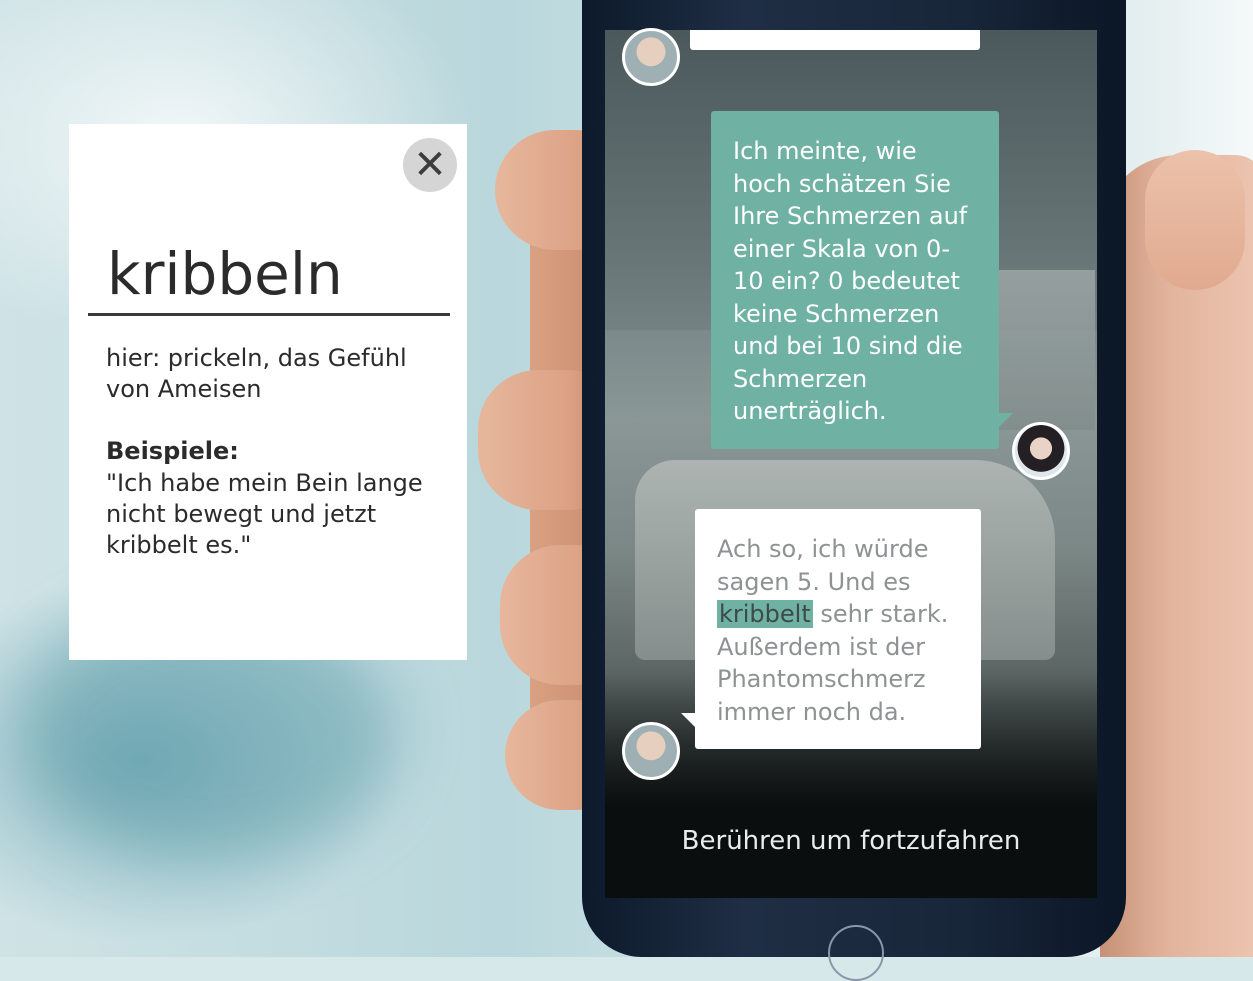  What do you see at coordinates (172, 451) in the screenshot?
I see `examples-label: Beispiele:` at bounding box center [172, 451].